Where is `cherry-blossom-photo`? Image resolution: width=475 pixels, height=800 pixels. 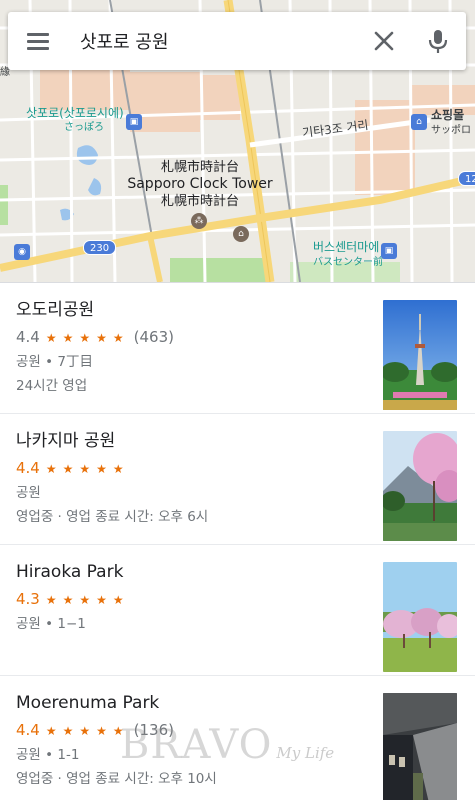
cherry-blossom-photo is located at coordinates (420, 486).